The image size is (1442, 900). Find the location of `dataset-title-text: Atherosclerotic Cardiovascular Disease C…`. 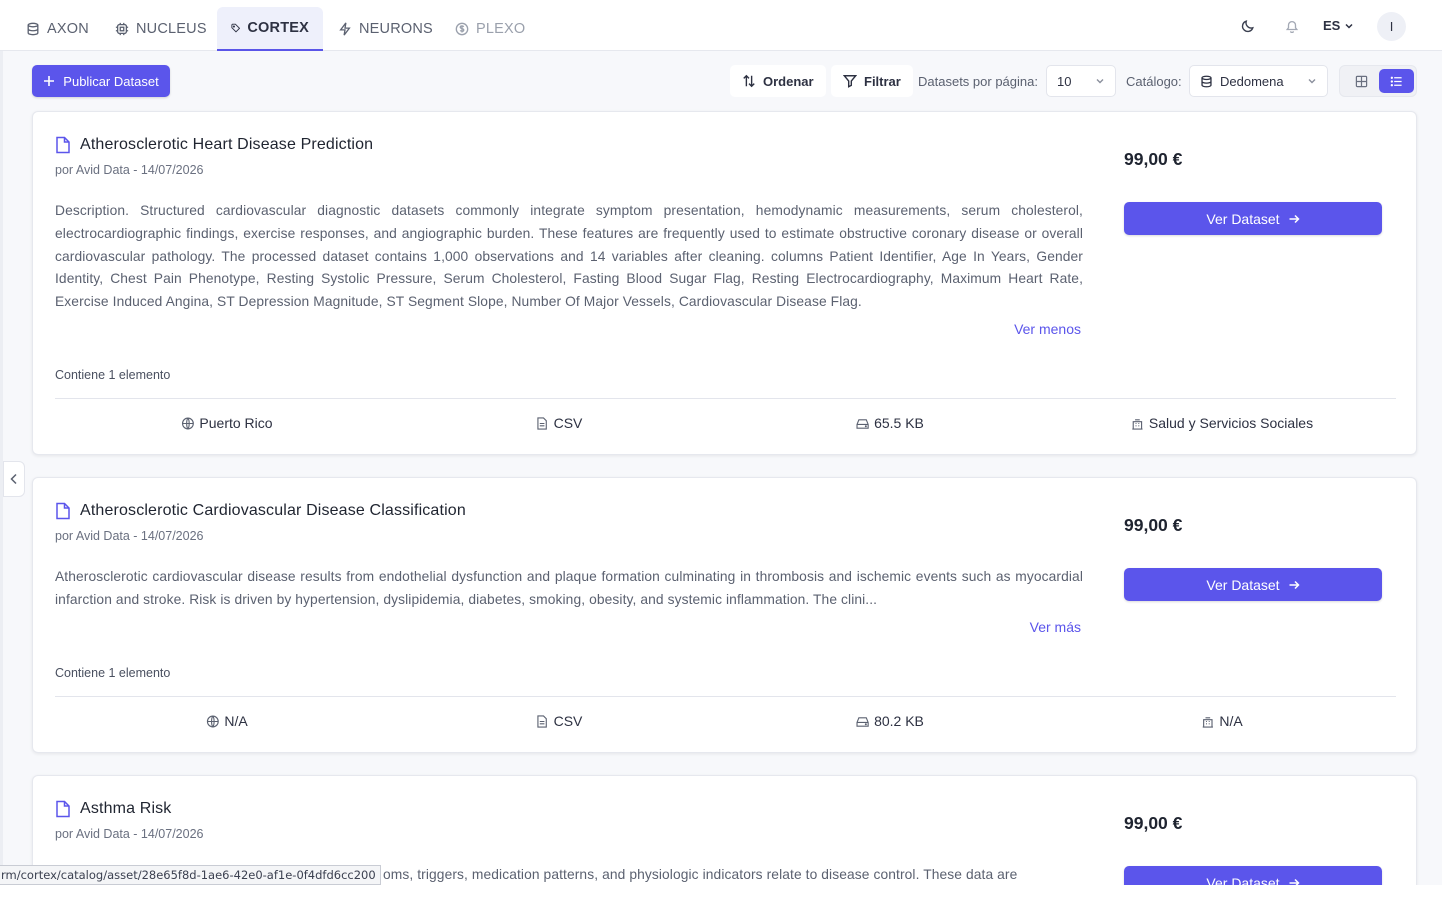

dataset-title-text: Atherosclerotic Cardiovascular Disease C… is located at coordinates (273, 510).